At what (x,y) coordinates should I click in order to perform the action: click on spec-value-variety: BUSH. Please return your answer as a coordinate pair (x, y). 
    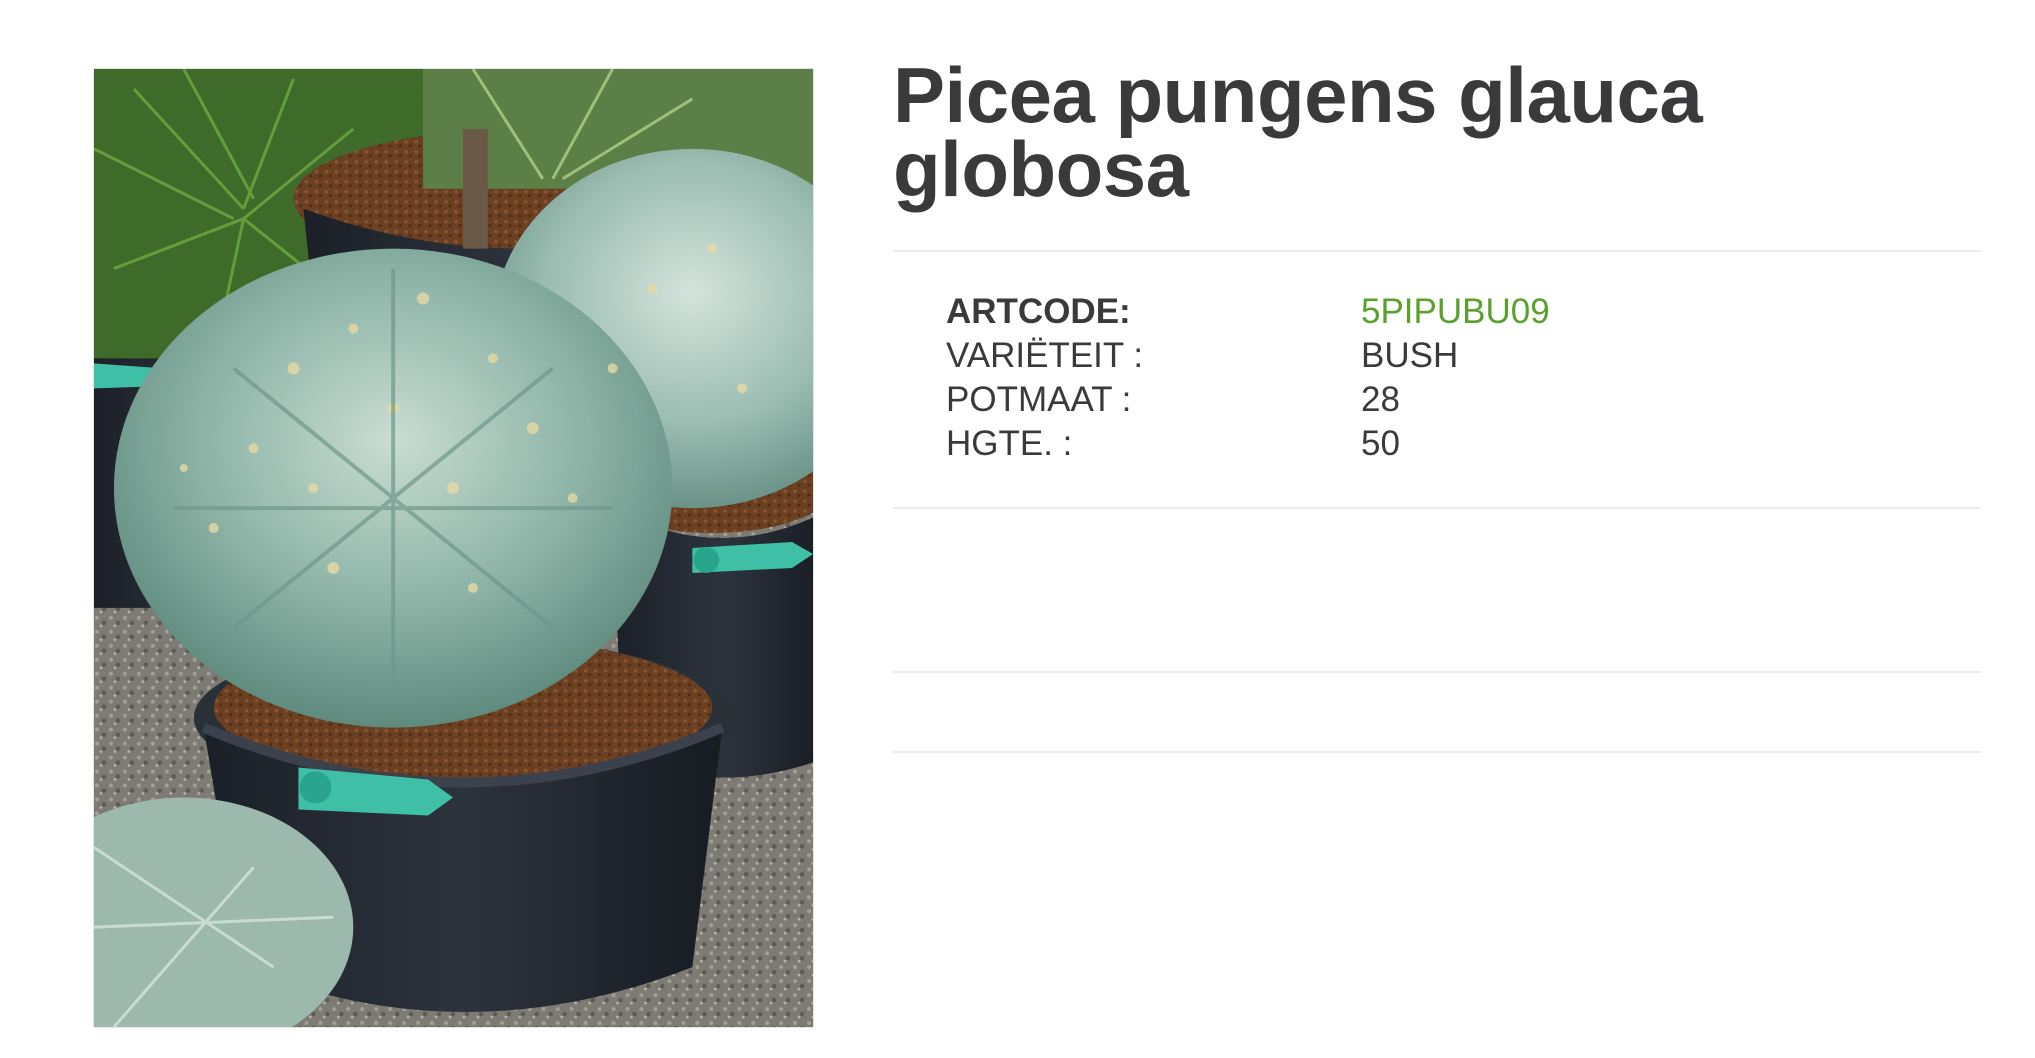
    Looking at the image, I should click on (1410, 355).